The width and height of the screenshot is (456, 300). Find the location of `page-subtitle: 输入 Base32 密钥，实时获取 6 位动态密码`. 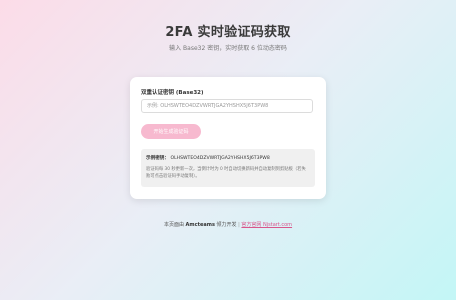

page-subtitle: 输入 Base32 密钥，实时获取 6 位动态密码 is located at coordinates (228, 48).